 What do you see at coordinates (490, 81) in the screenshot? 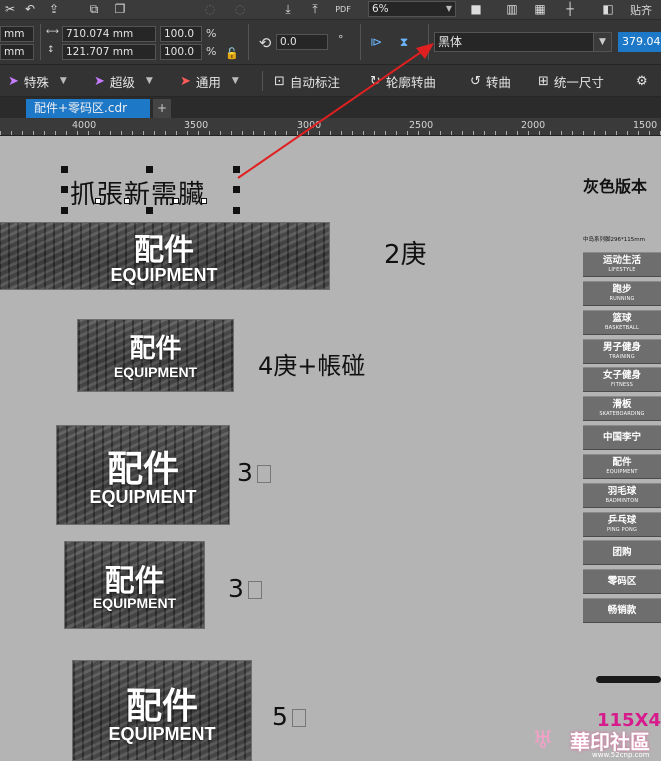
I see `tool-convert-curve: ↺ 转曲` at bounding box center [490, 81].